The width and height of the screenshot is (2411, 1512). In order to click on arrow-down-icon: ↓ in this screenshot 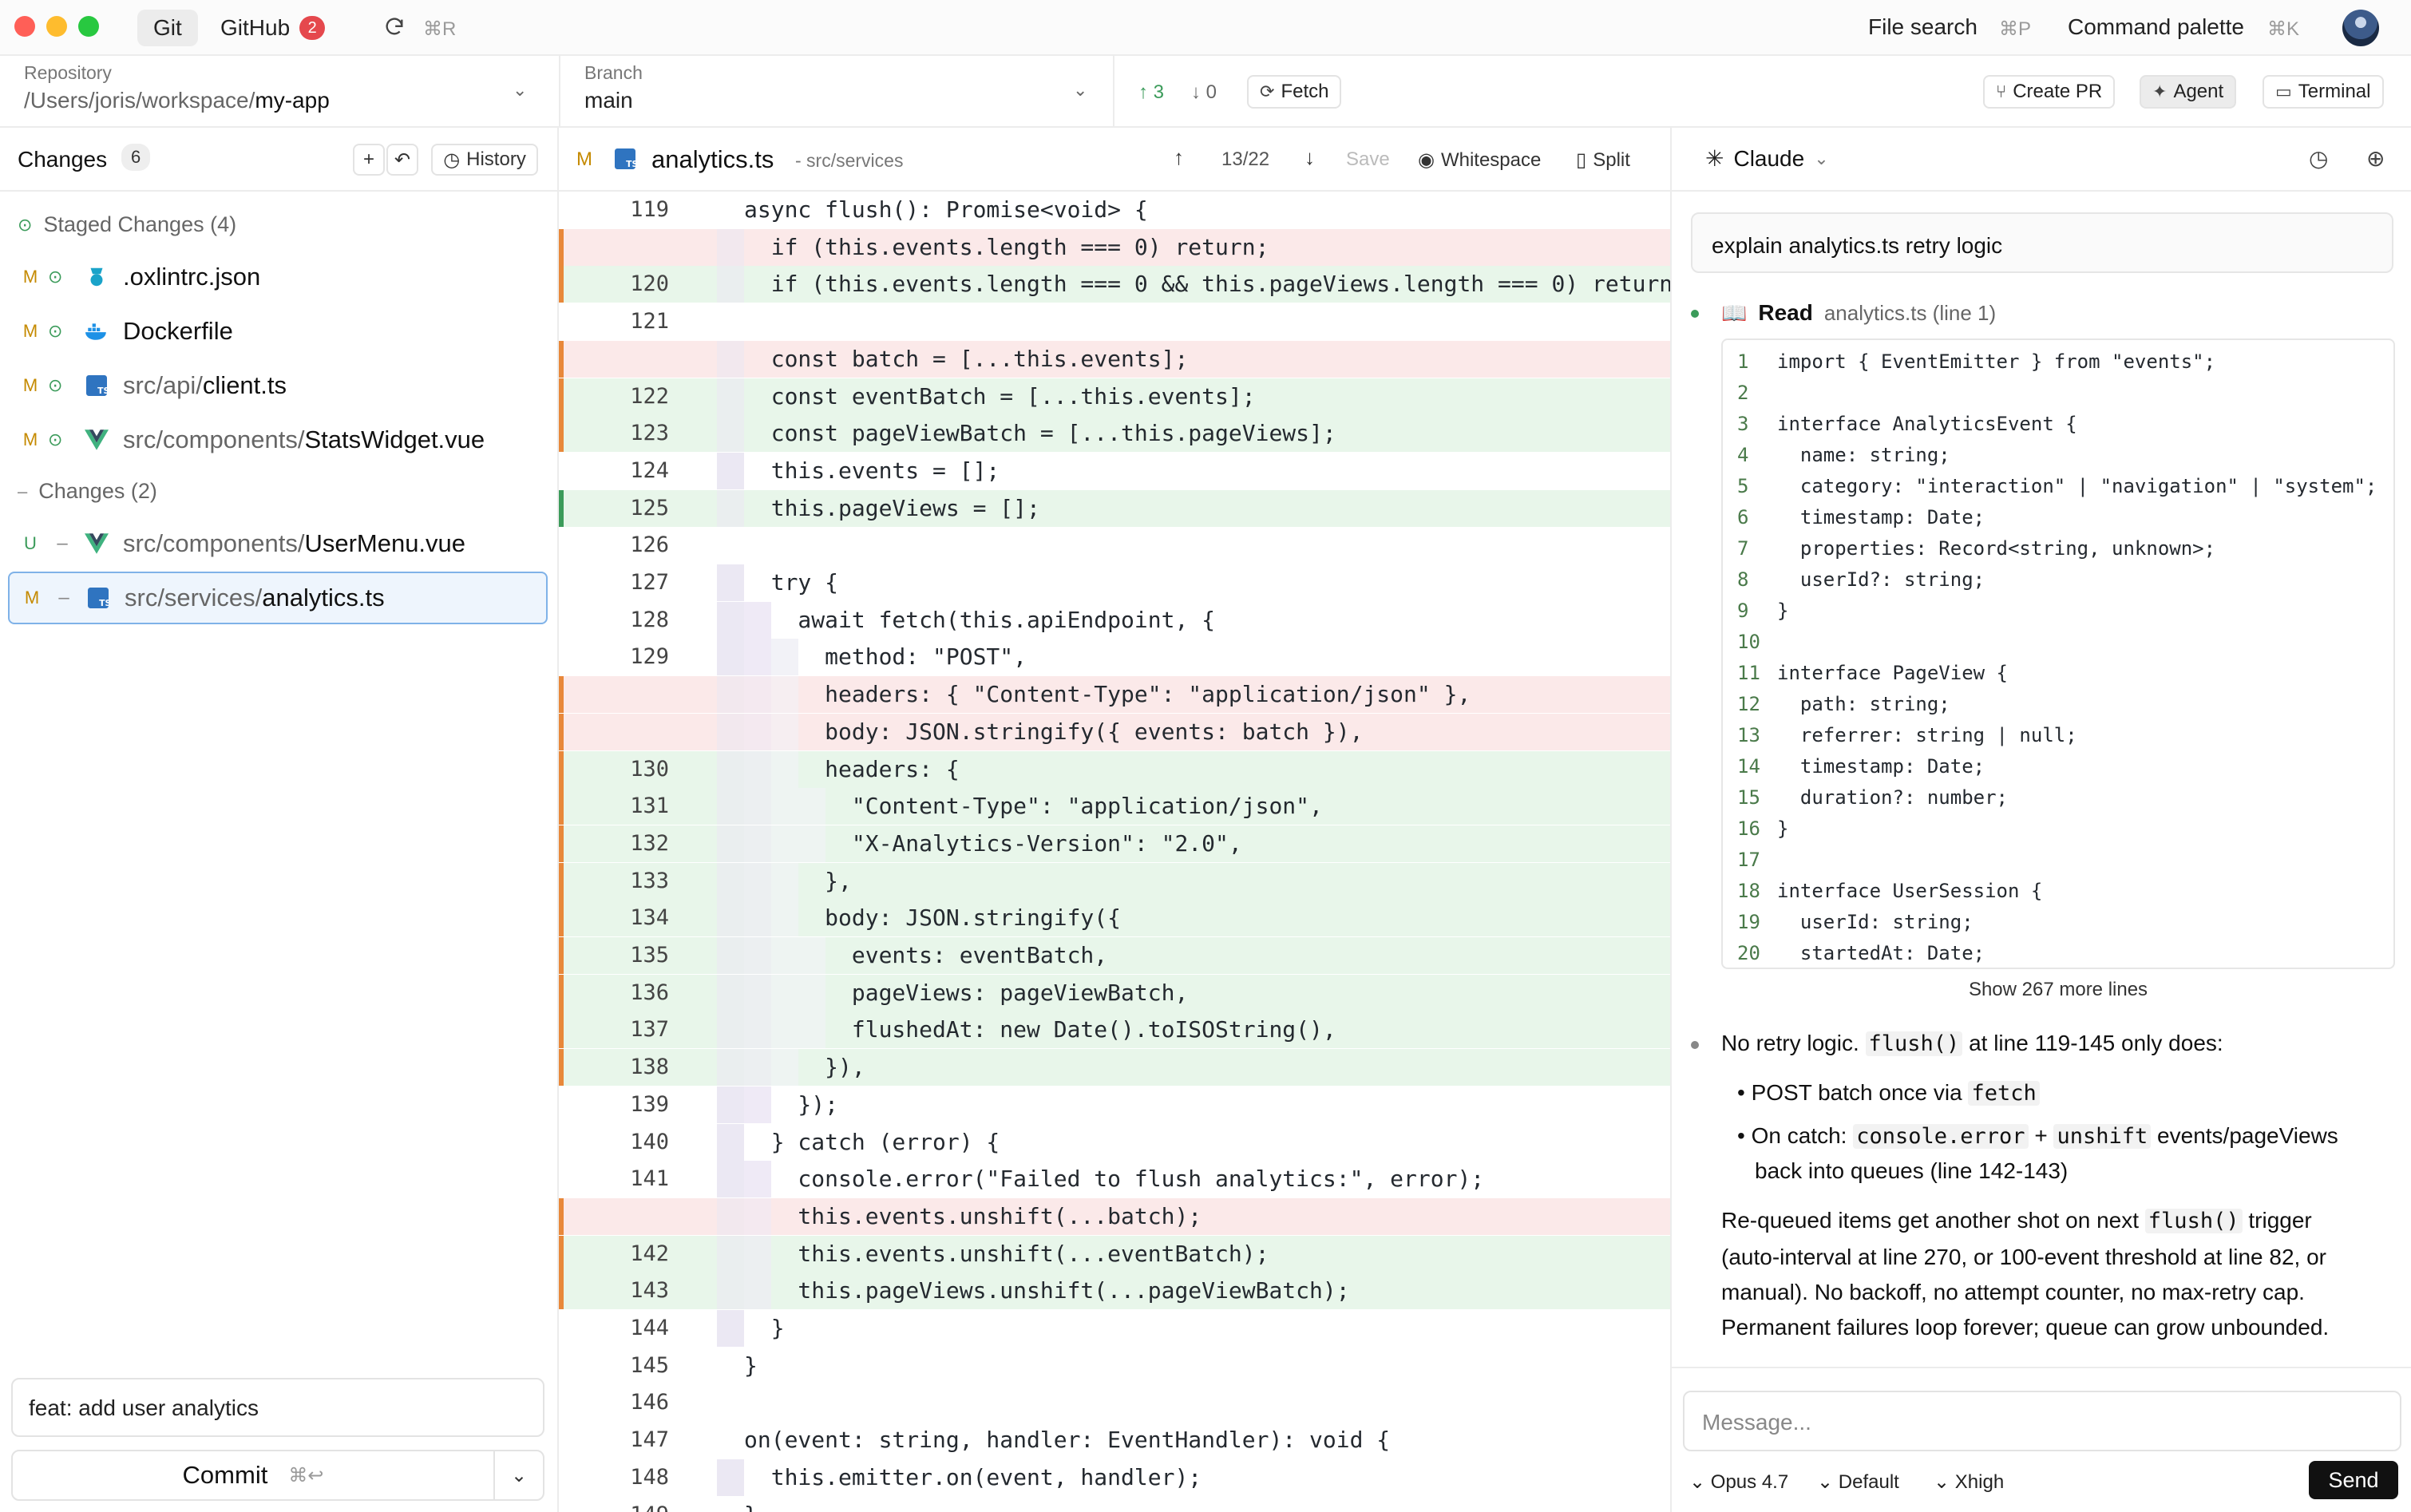, I will do `click(1196, 92)`.